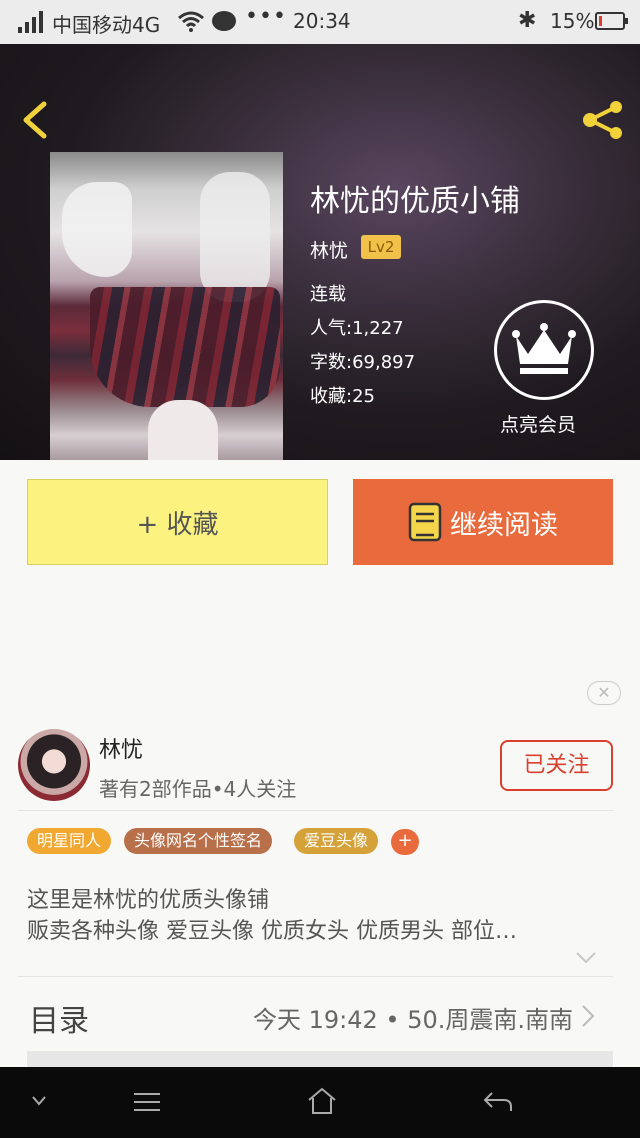 Image resolution: width=640 pixels, height=1138 pixels. I want to click on favorites-row: 收藏:25, so click(342, 395).